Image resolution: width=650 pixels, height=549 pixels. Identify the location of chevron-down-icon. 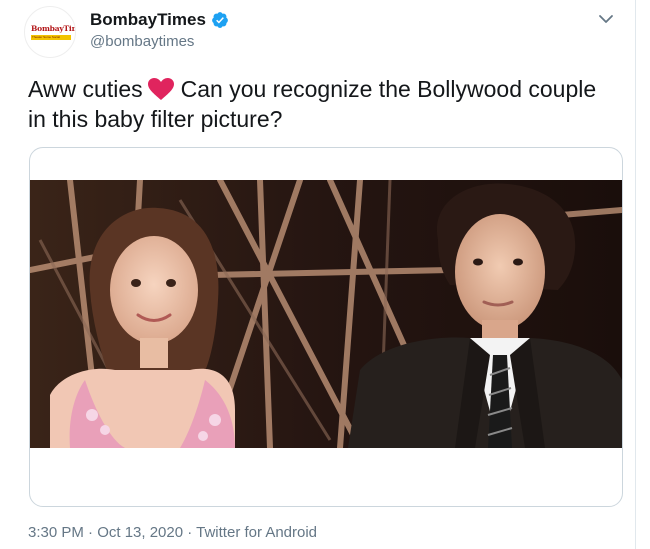
(606, 19).